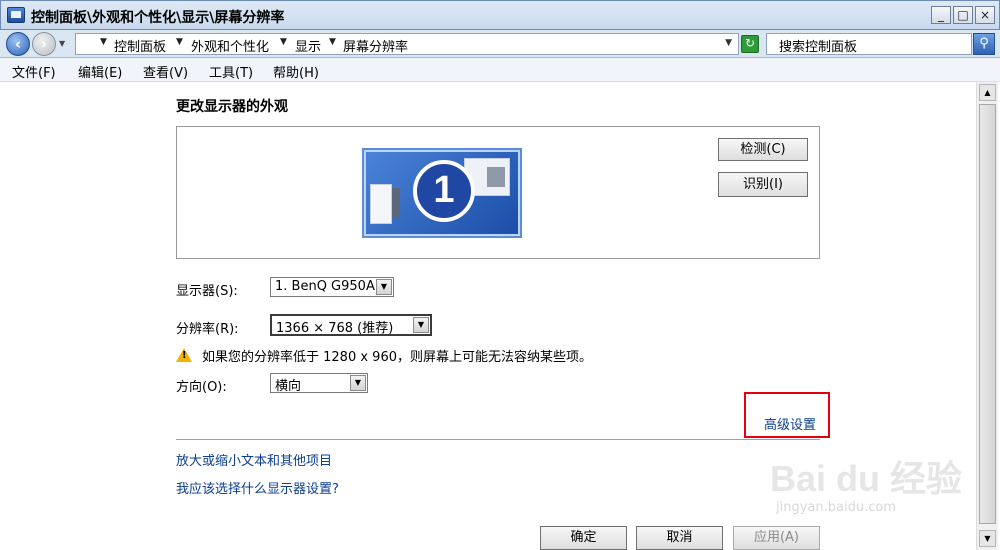 This screenshot has width=1000, height=550. Describe the element at coordinates (763, 184) in the screenshot. I see `identify-button: 识别(I)` at that location.